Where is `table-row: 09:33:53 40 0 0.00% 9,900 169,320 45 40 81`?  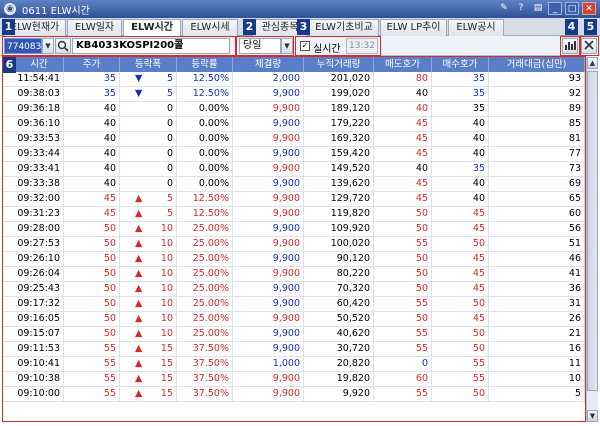
table-row: 09:33:53 40 0 0.00% 9,900 169,320 45 40 81 is located at coordinates (294, 139).